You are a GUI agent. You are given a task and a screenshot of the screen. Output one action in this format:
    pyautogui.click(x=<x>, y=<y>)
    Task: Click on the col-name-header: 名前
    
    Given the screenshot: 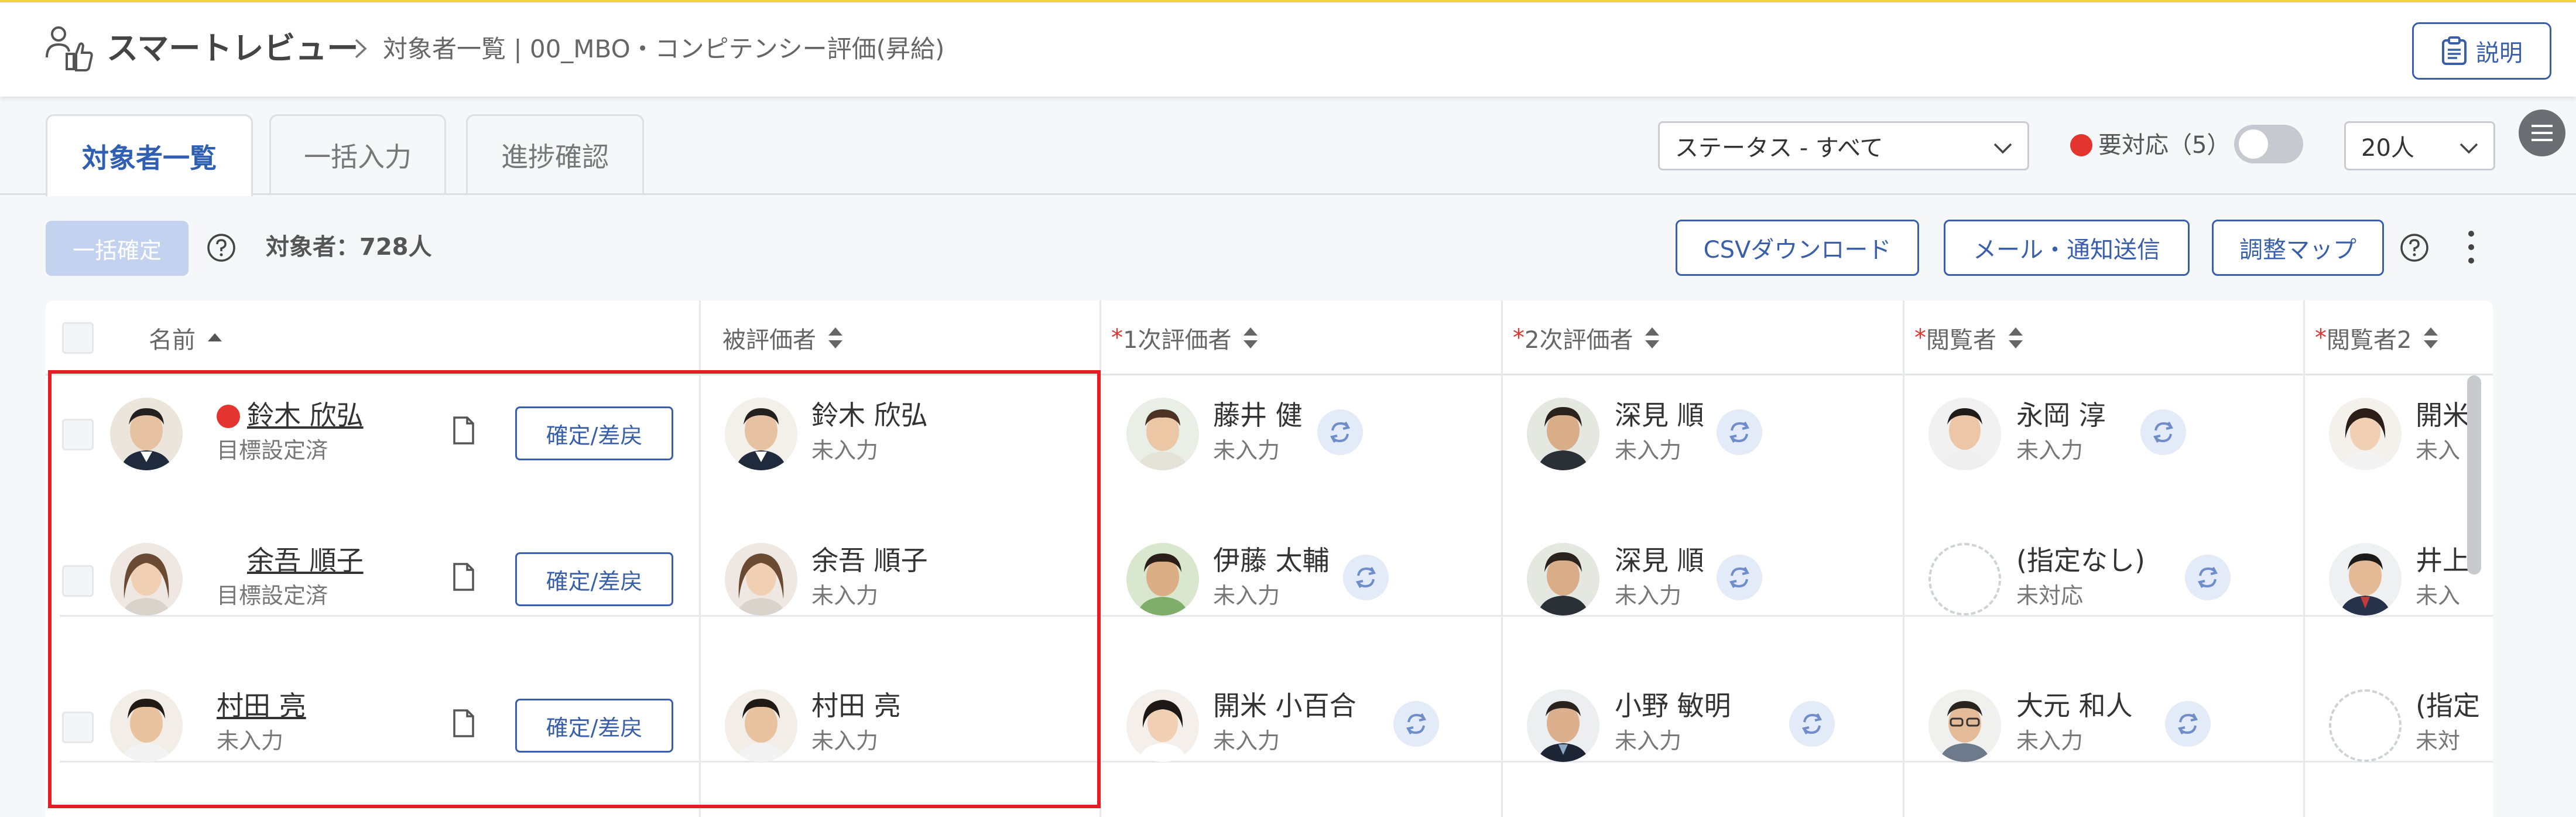 What is the action you would take?
    pyautogui.click(x=187, y=337)
    